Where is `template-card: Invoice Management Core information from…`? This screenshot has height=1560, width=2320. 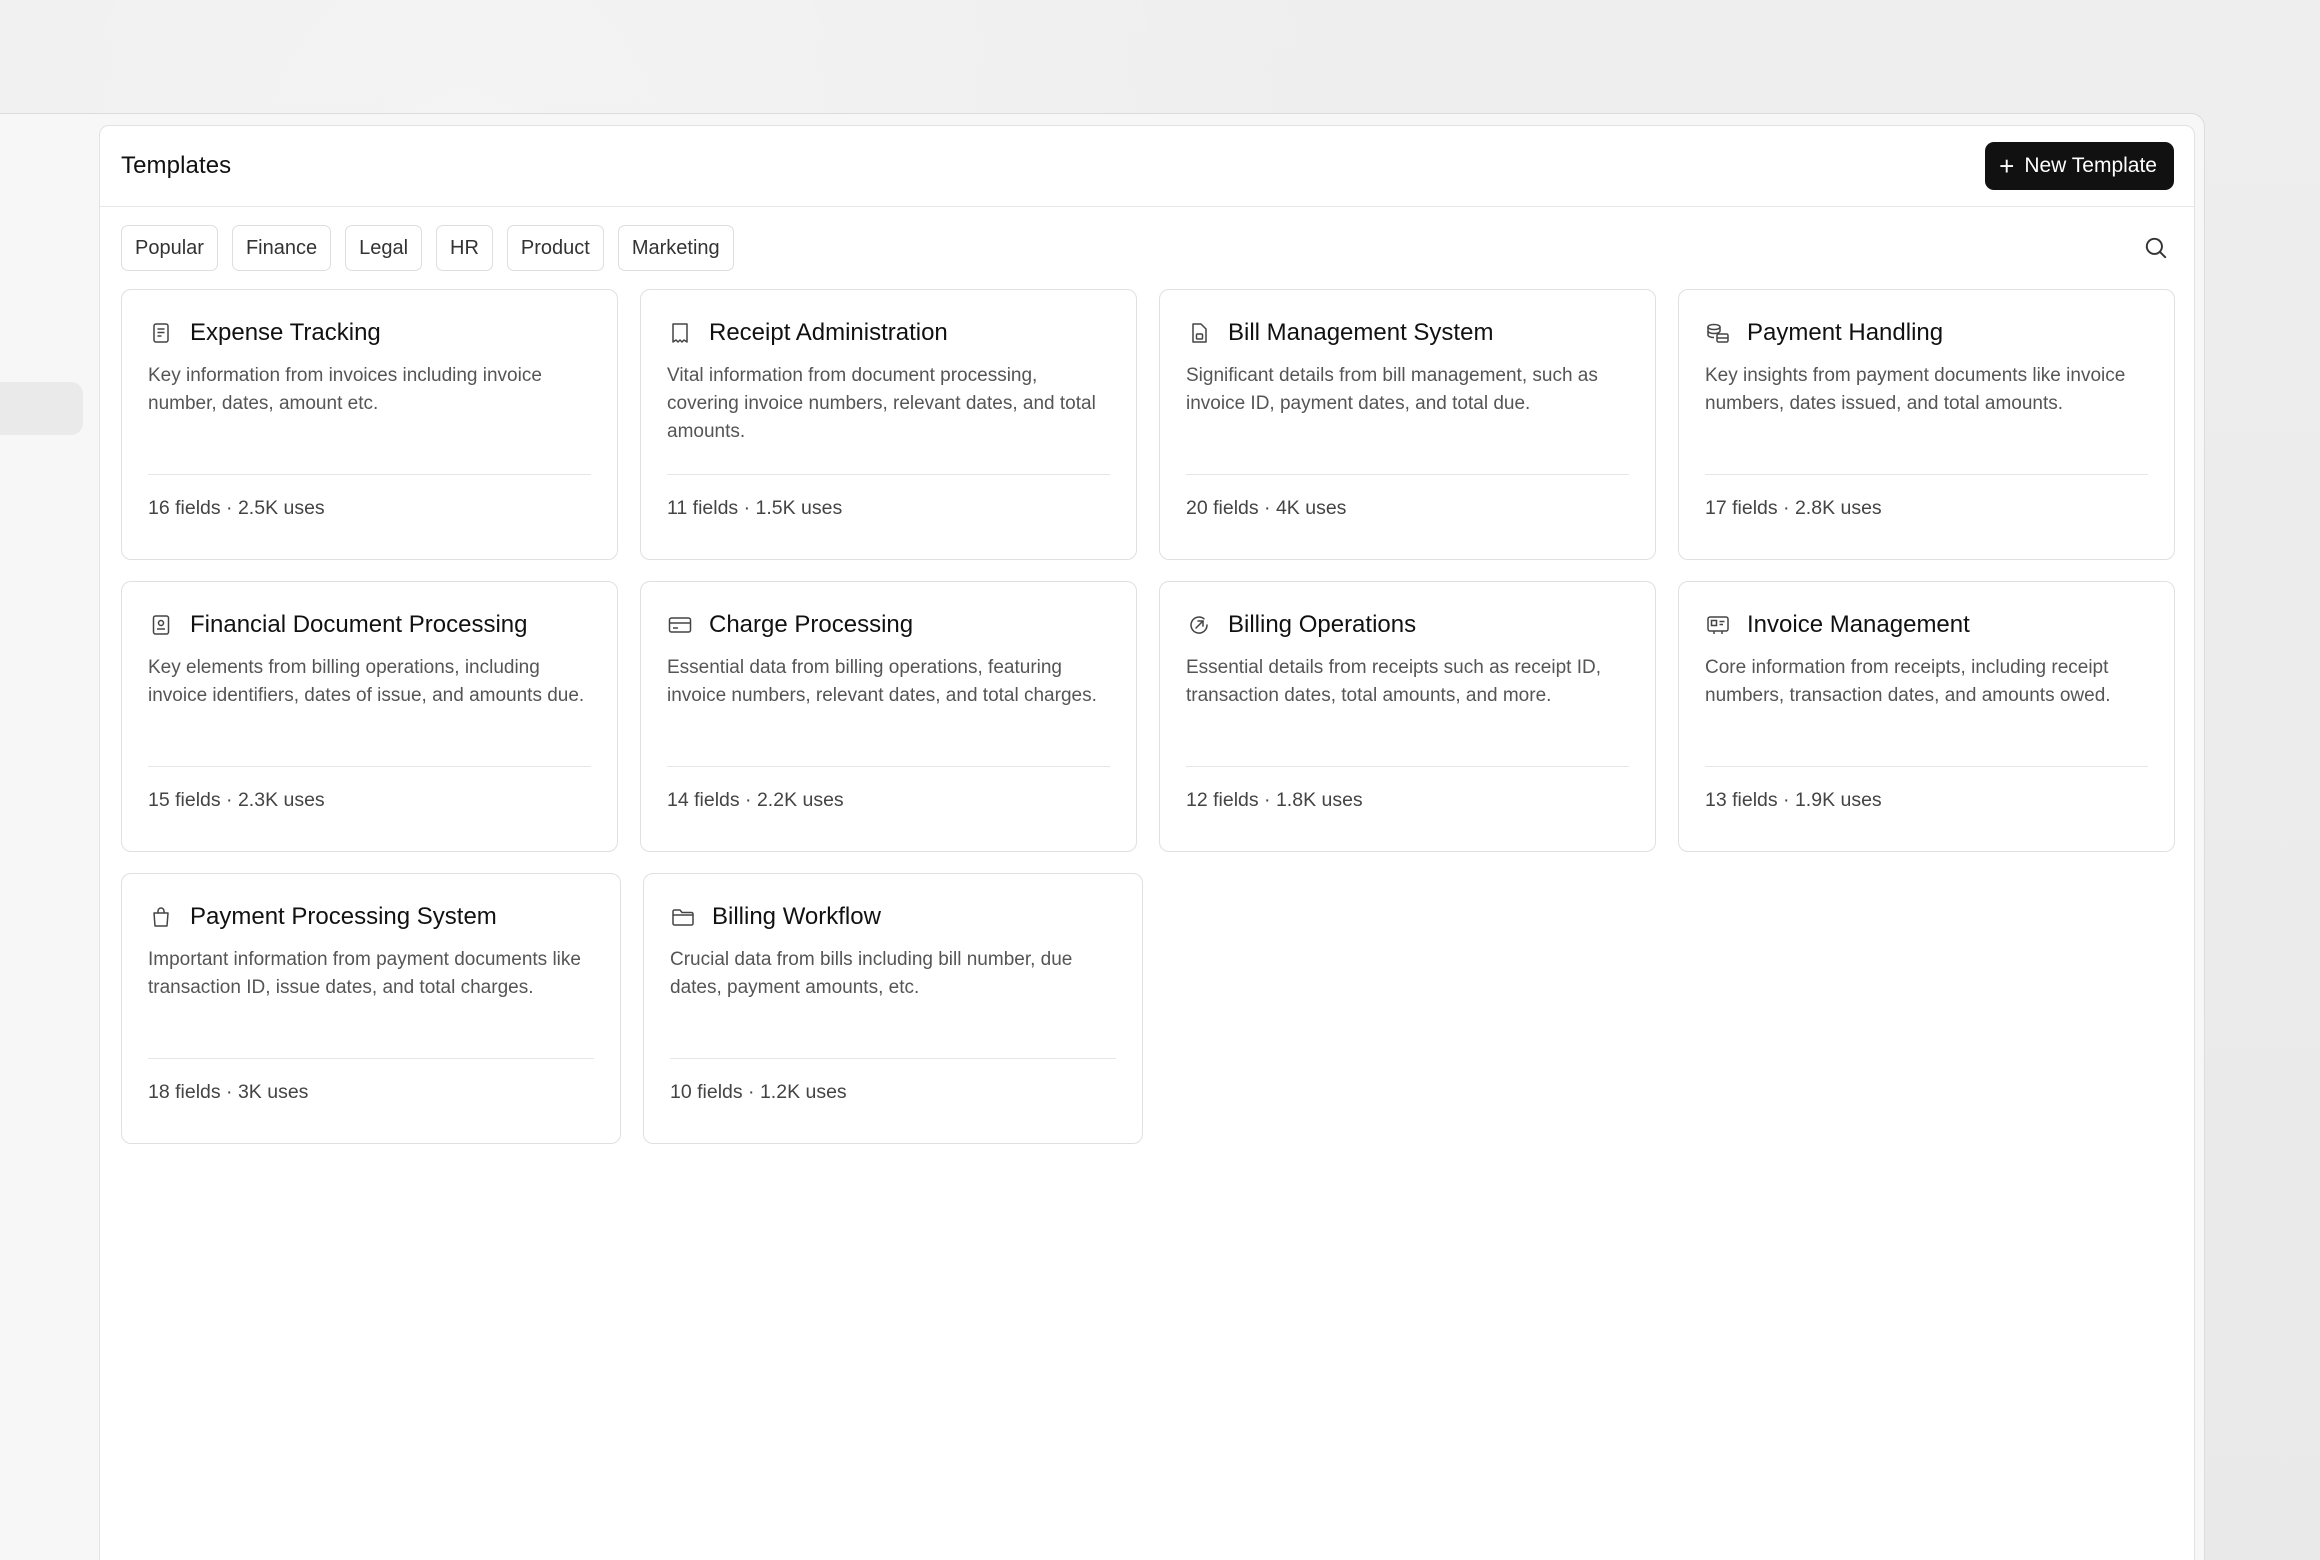
template-card: Invoice Management Core information from… is located at coordinates (1926, 716).